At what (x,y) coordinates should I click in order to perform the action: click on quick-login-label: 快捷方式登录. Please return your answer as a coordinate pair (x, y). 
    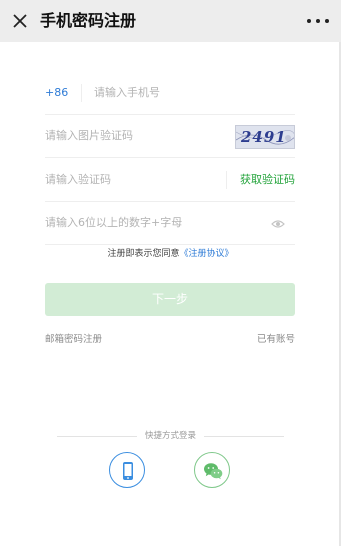
    Looking at the image, I should click on (170, 436).